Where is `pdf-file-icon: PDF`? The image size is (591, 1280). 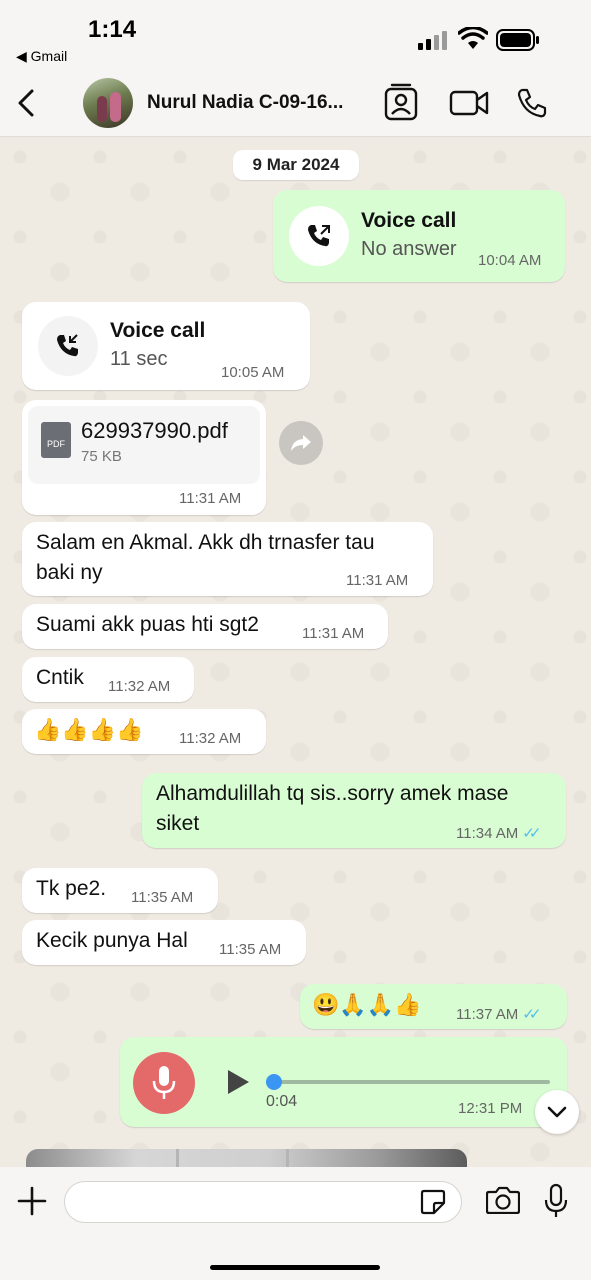 pdf-file-icon: PDF is located at coordinates (56, 440).